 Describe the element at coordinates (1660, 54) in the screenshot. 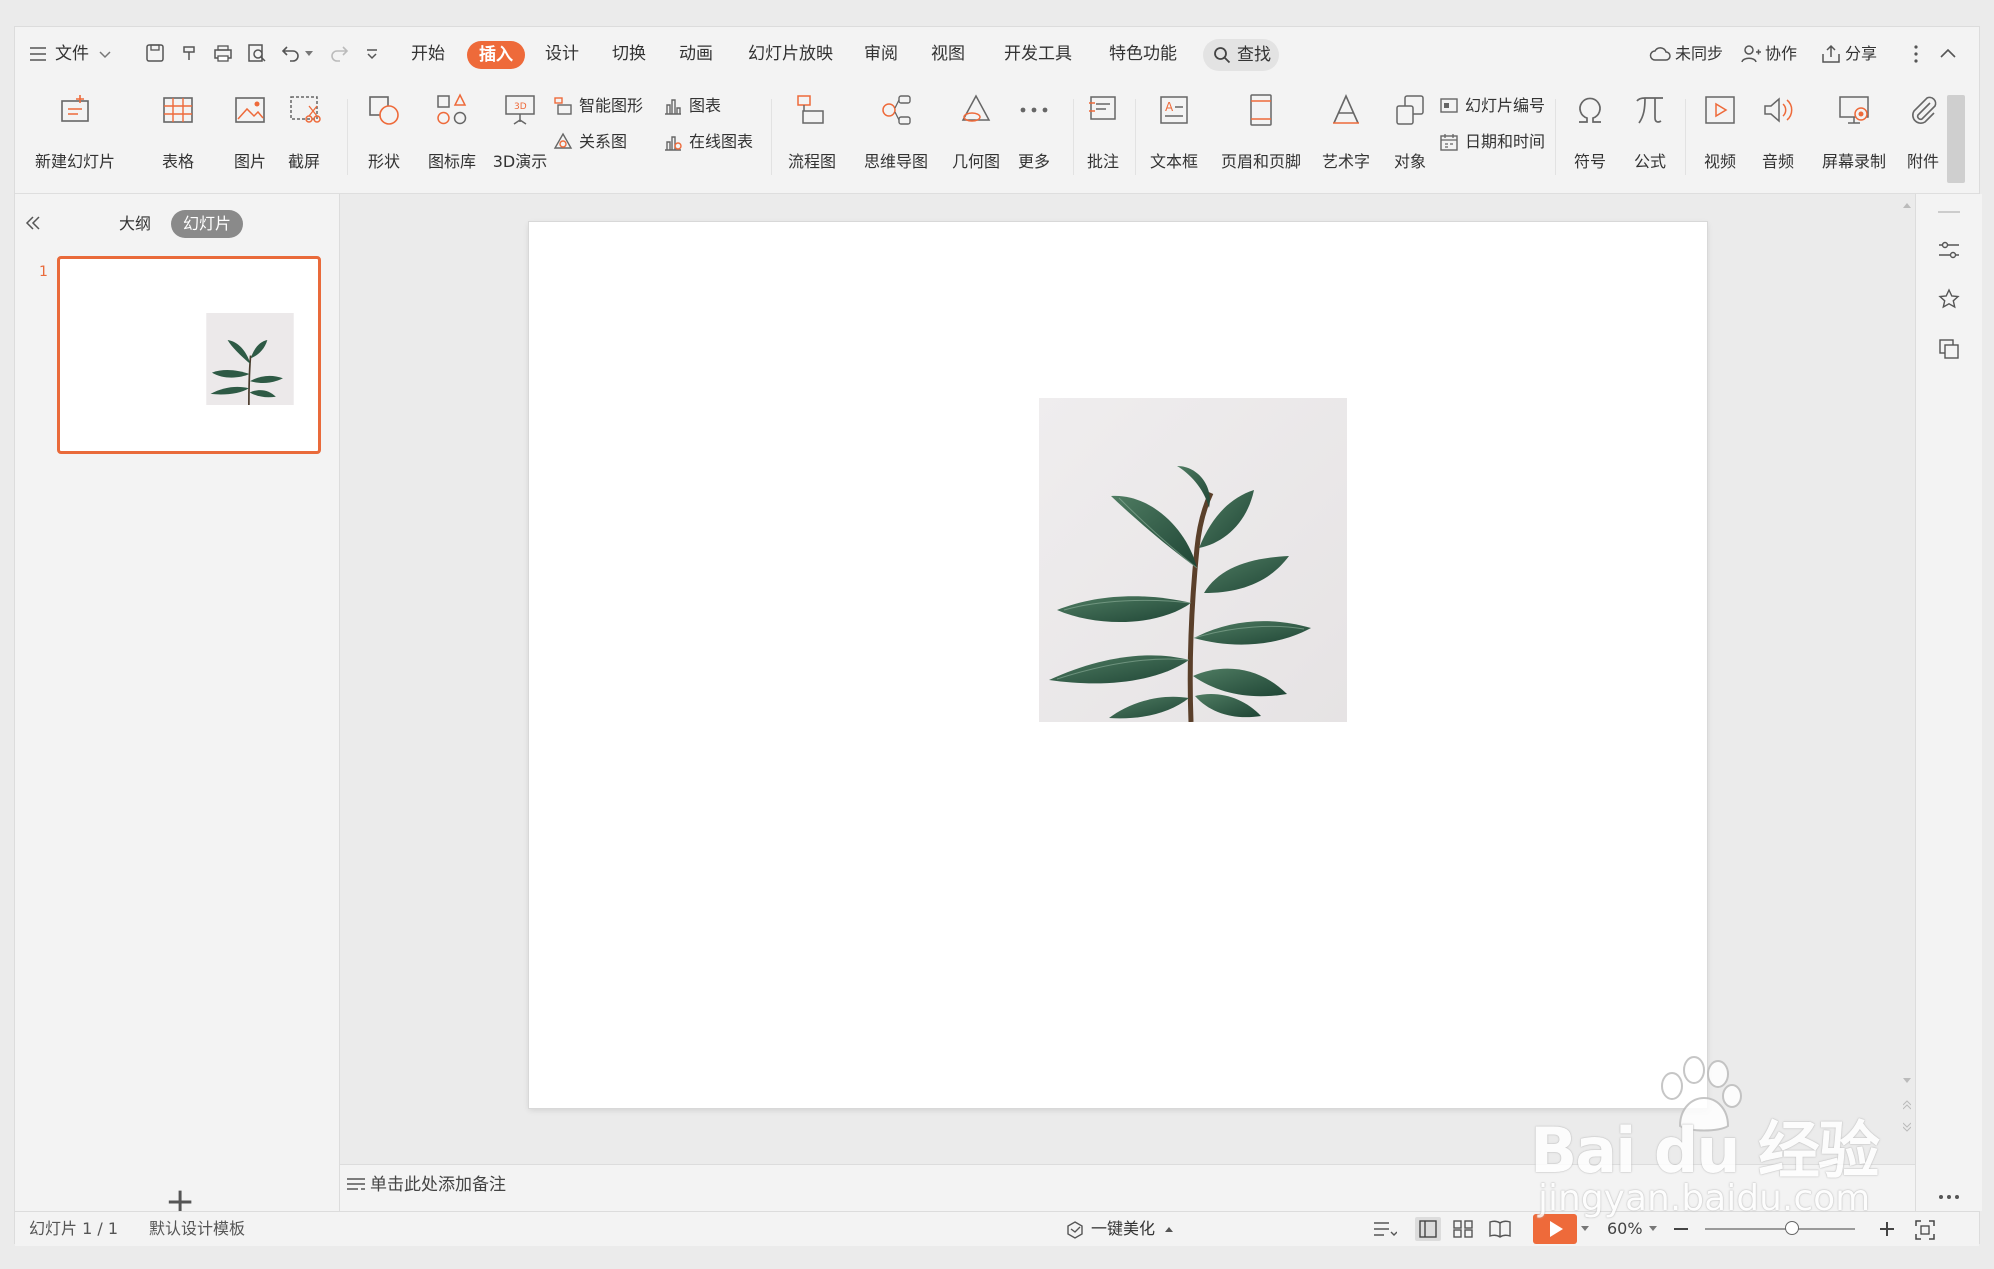

I see `cloud-sync-icon` at that location.